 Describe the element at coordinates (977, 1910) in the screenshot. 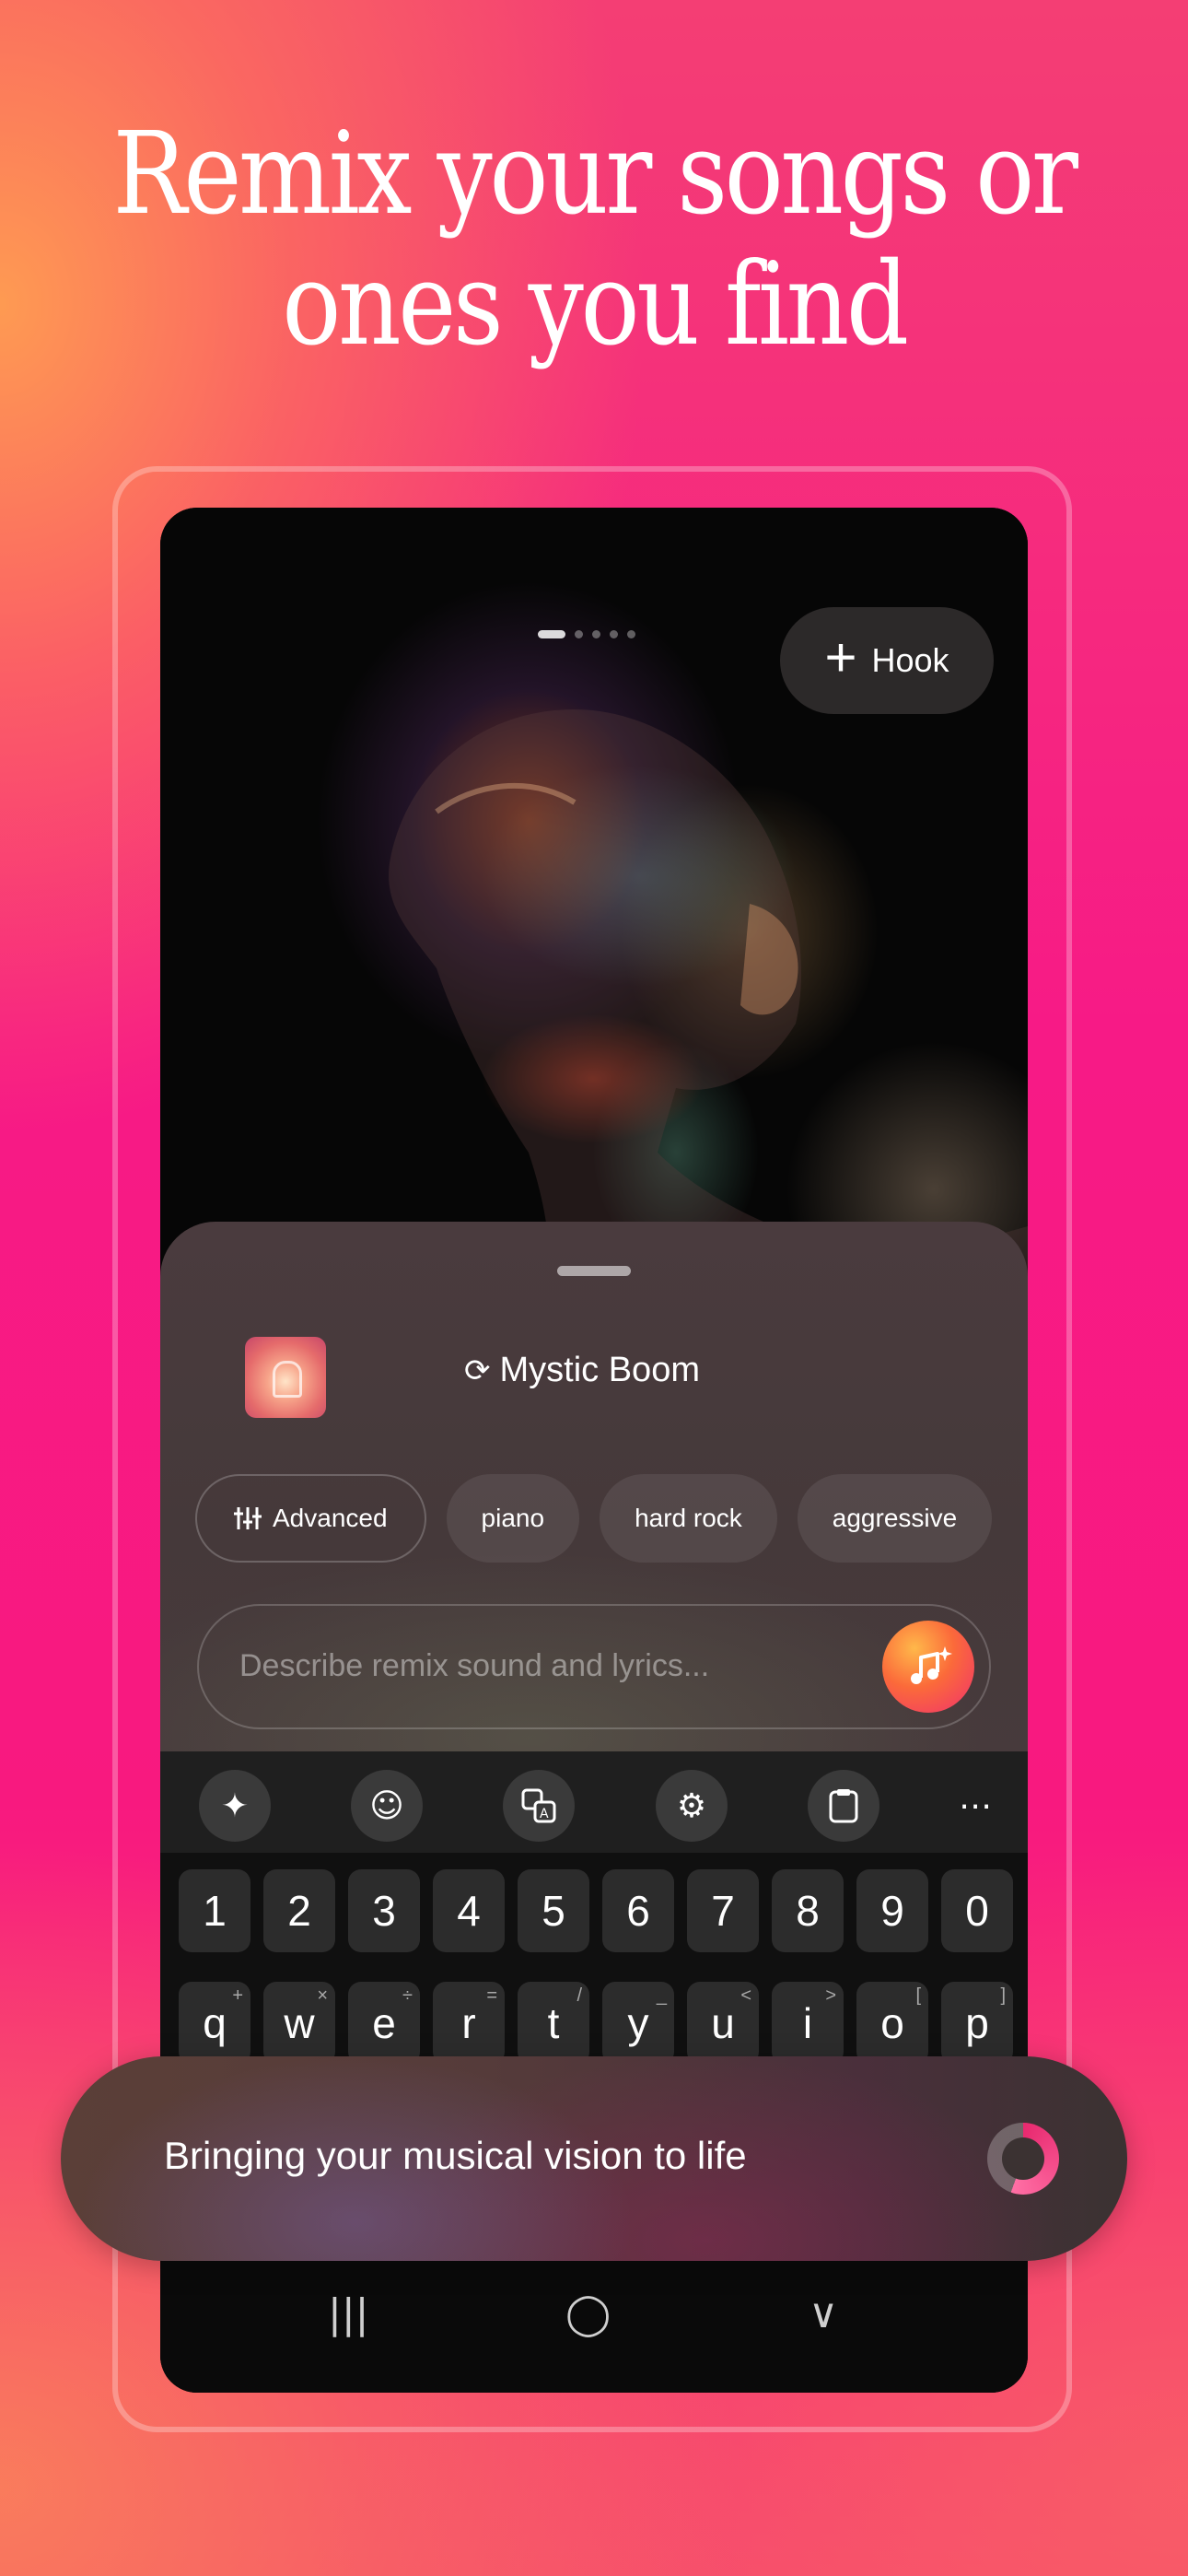

I see `key: 0` at that location.